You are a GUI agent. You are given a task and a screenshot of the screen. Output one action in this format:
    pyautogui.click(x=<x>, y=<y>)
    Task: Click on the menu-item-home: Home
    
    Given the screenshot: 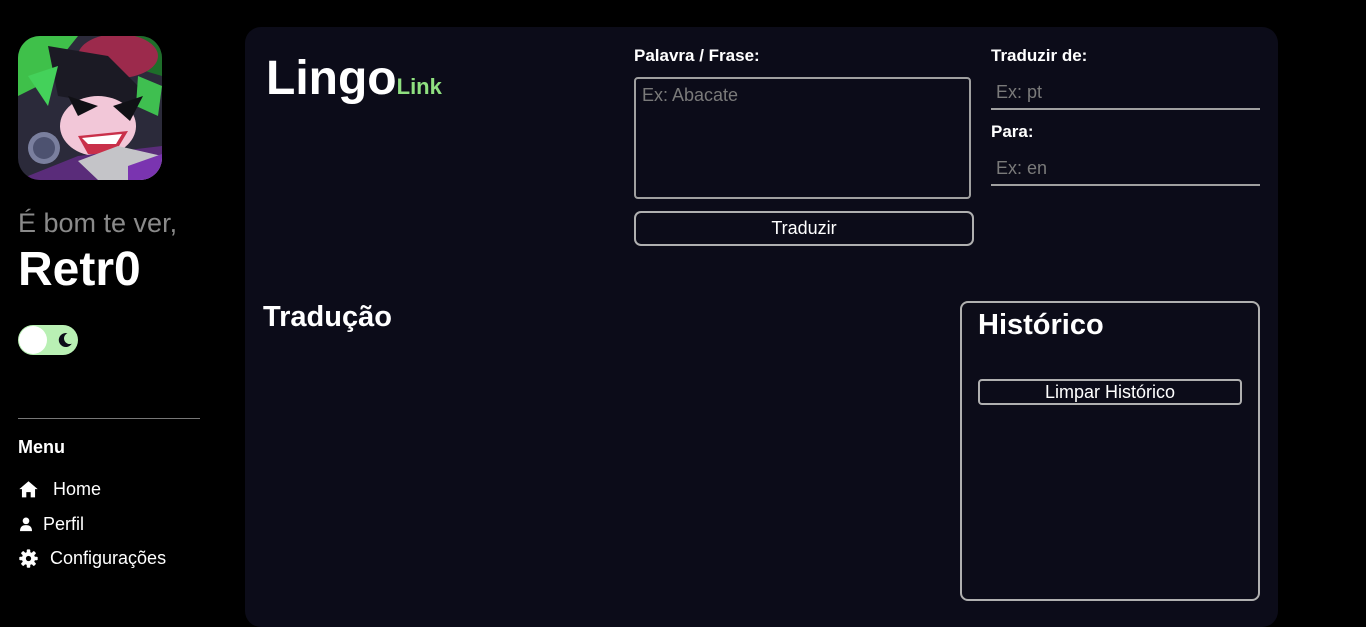 What is the action you would take?
    pyautogui.click(x=59, y=489)
    